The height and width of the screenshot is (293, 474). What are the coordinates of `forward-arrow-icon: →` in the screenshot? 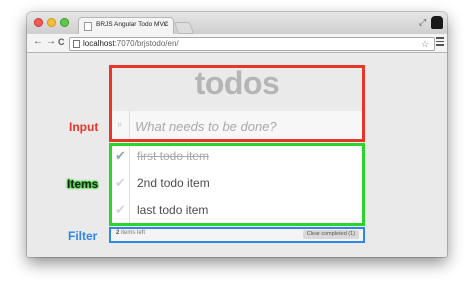 It's located at (51, 41).